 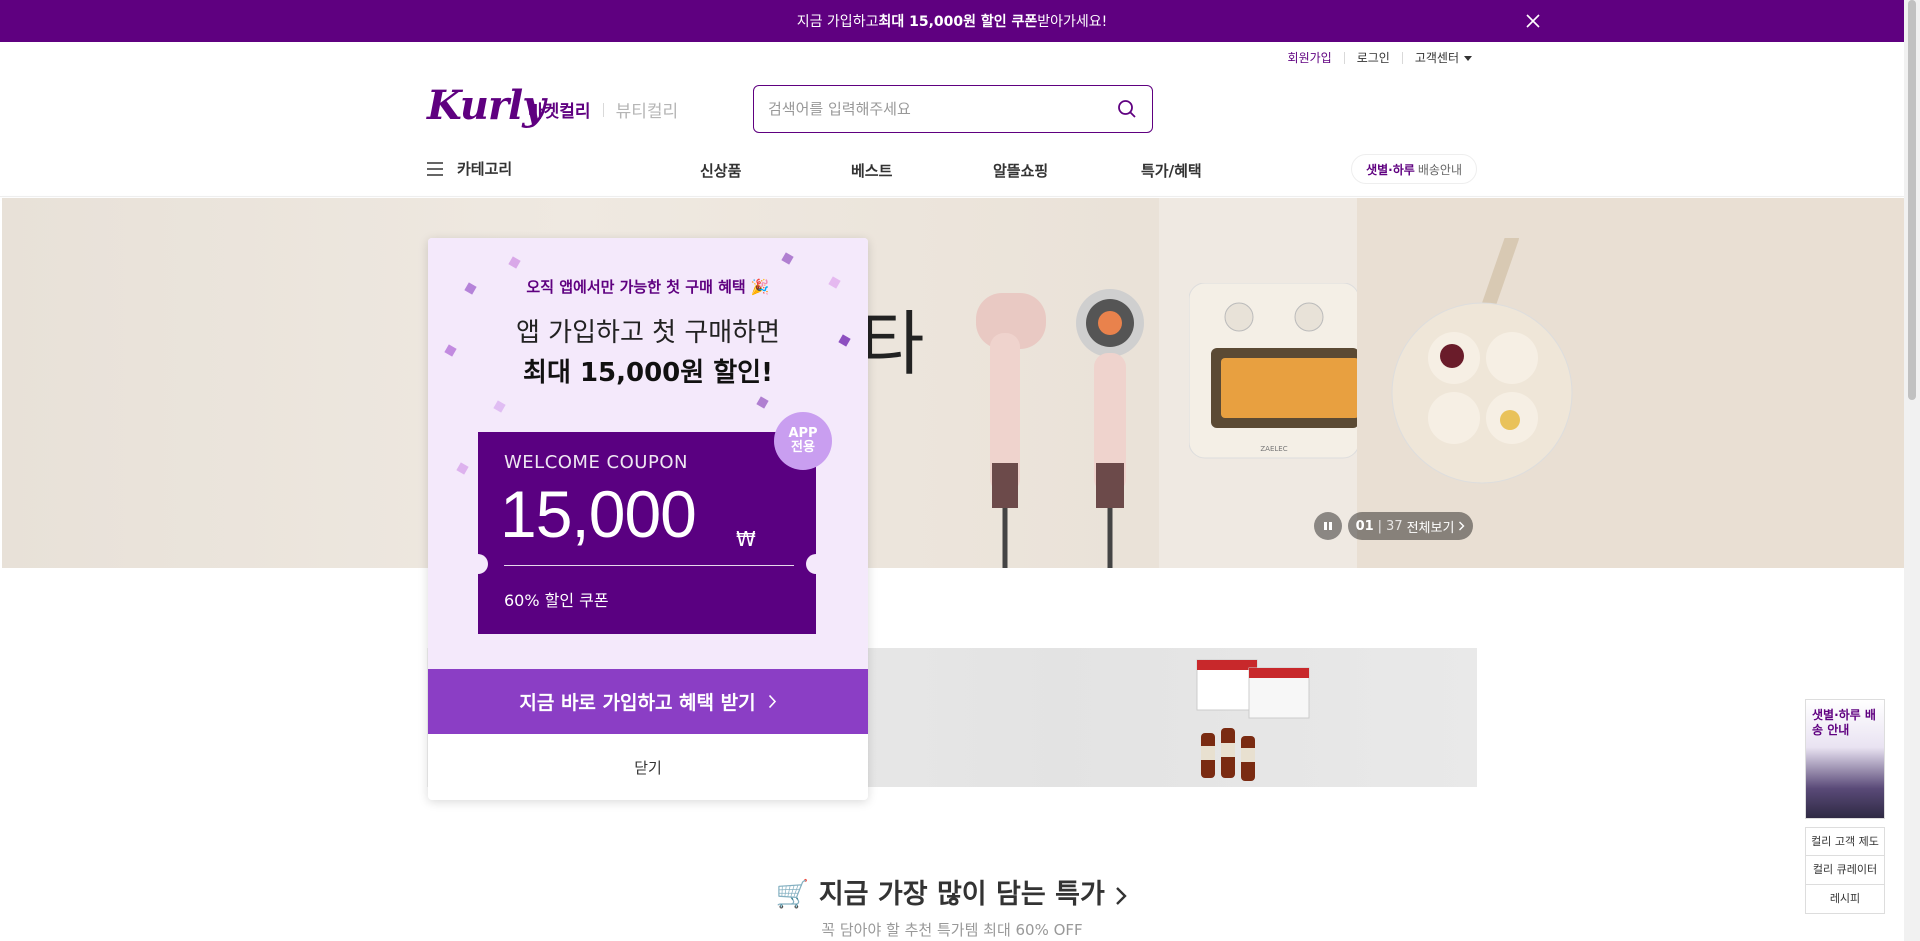 I want to click on top-promo-banner: 지금 가입하고 최대 15,000원 할인 쿠폰 받아가세요!, so click(x=952, y=21).